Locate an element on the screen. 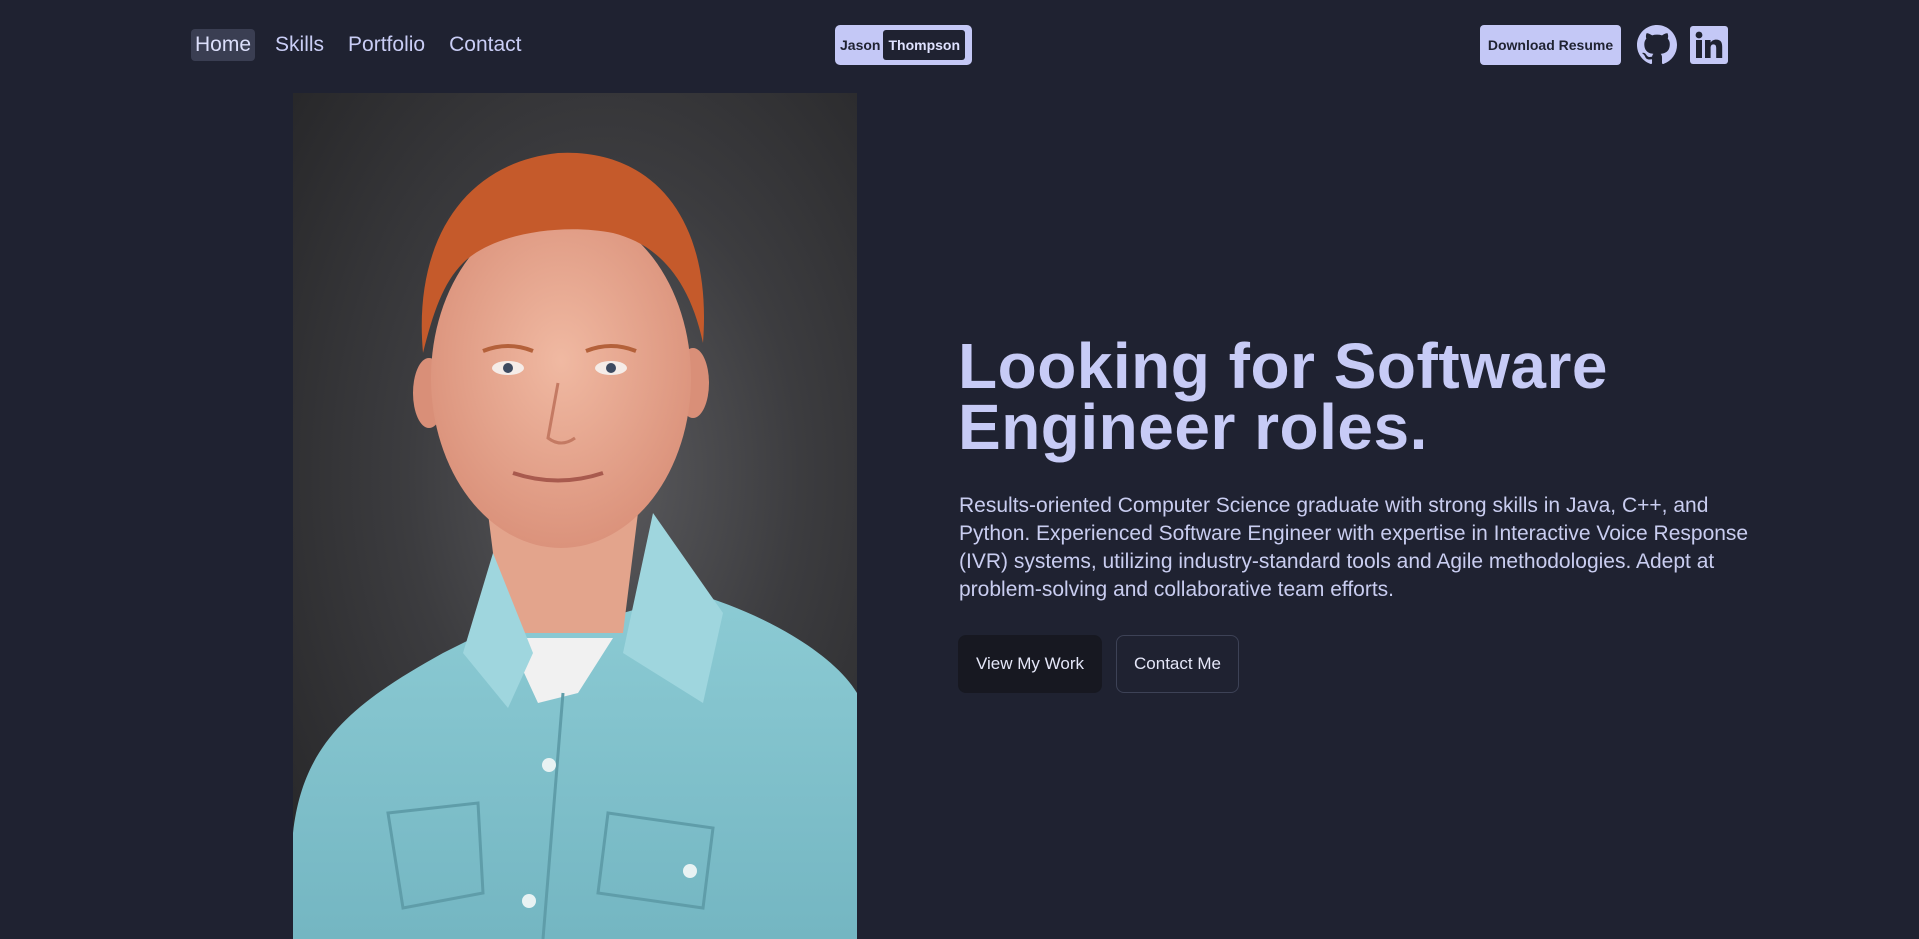 The image size is (1919, 939). main-nav: Home Skills Portfolio Contact is located at coordinates (358, 45).